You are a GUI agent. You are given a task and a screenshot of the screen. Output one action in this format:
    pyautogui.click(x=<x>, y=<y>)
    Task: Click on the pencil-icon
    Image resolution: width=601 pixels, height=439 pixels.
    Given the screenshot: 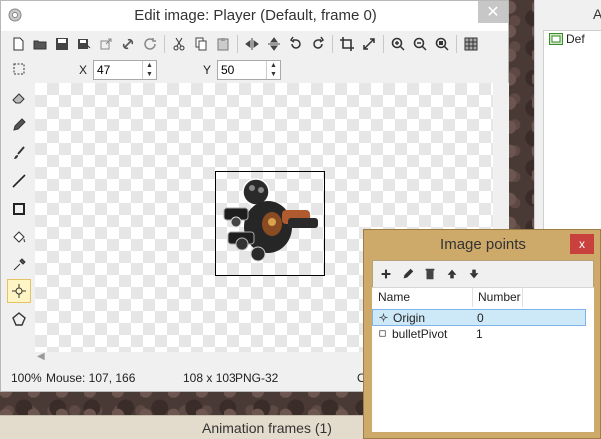 What is the action you would take?
    pyautogui.click(x=19, y=124)
    